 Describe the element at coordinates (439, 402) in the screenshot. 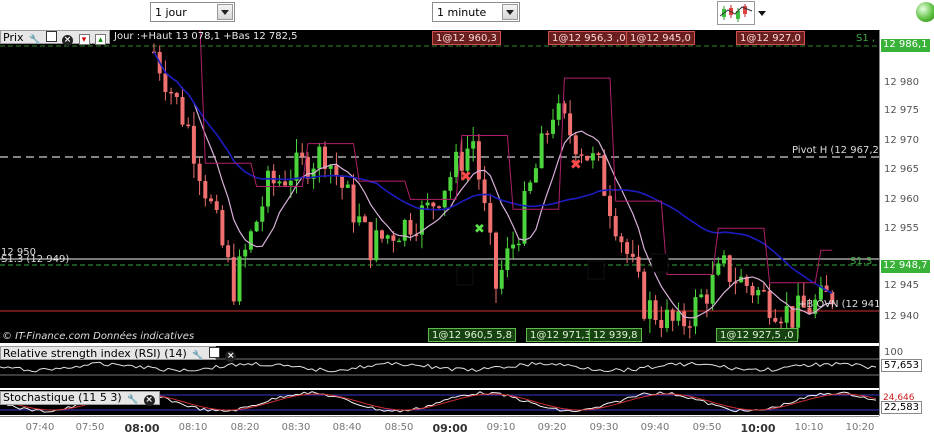

I see `stochastic-pane: Stochastique (11 5 3) 🔧 ×` at that location.